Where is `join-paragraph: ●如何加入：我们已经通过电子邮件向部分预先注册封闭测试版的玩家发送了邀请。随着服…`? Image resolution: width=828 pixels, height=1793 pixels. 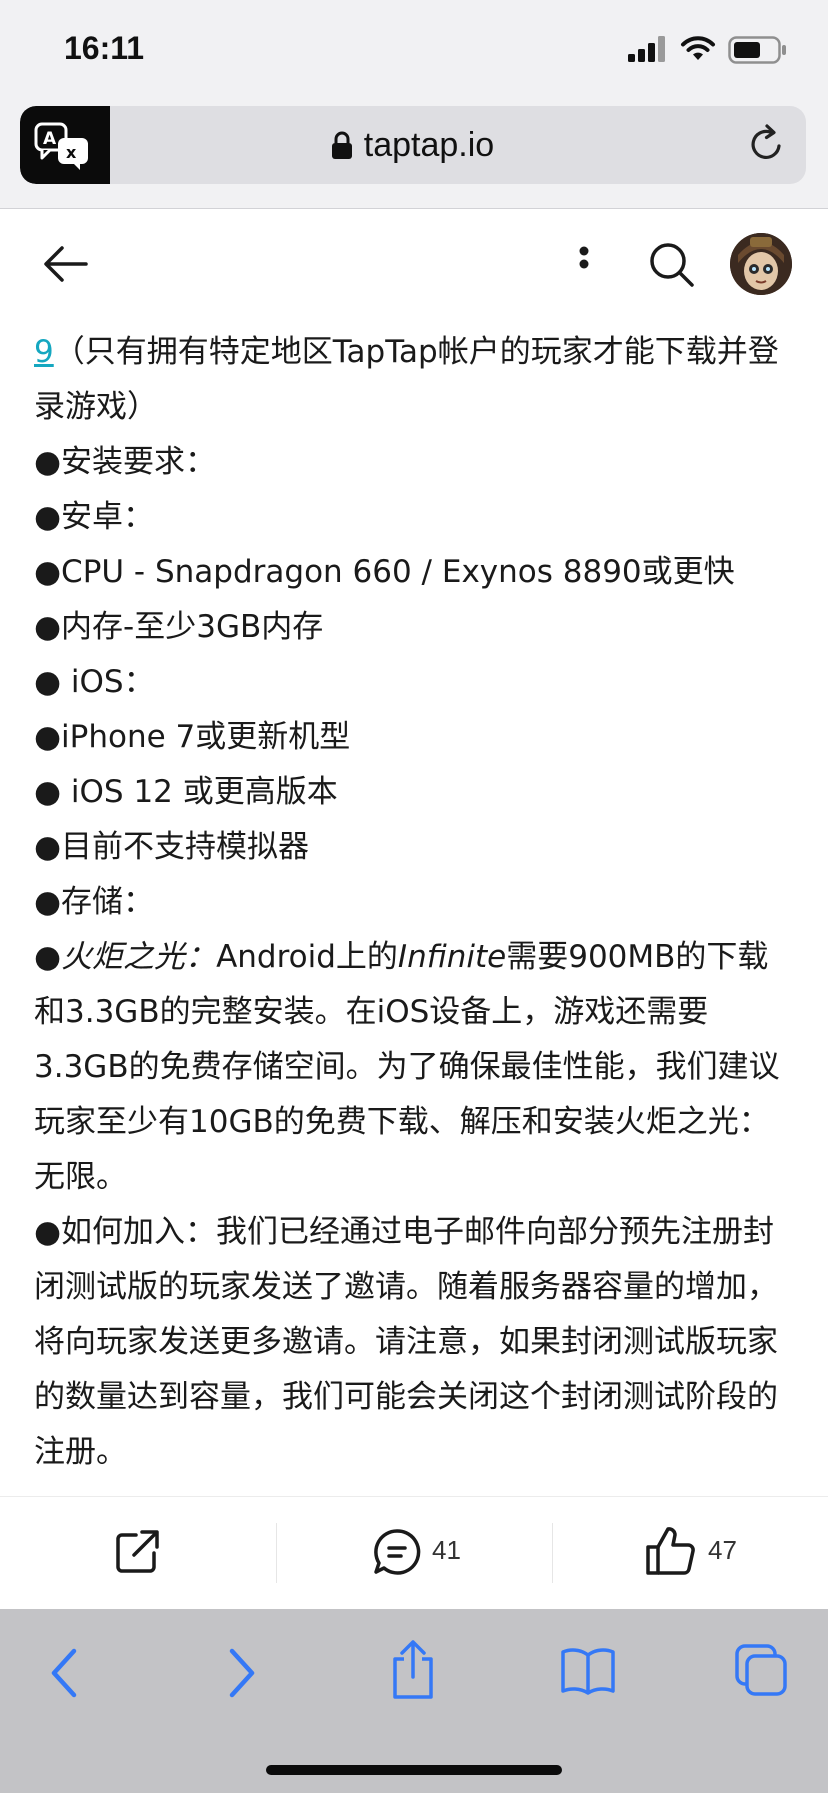 join-paragraph: ●如何加入：我们已经通过电子邮件向部分预先注册封闭测试版的玩家发送了邀请。随着服… is located at coordinates (406, 1342).